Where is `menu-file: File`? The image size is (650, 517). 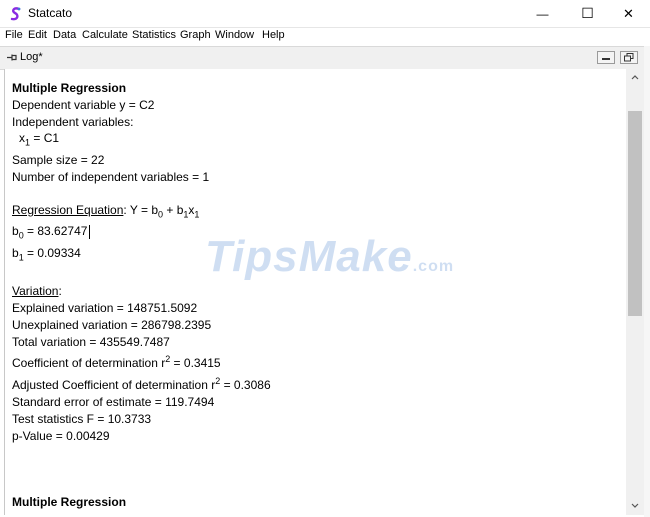
menu-file: File is located at coordinates (14, 35).